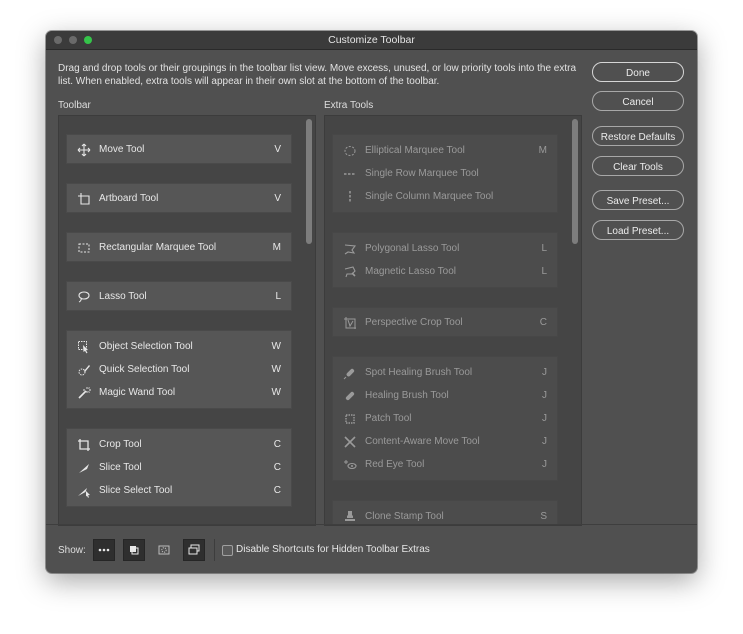 This screenshot has height=634, width=743. I want to click on tool-row: Spot Healing Brush Tool J, so click(445, 373).